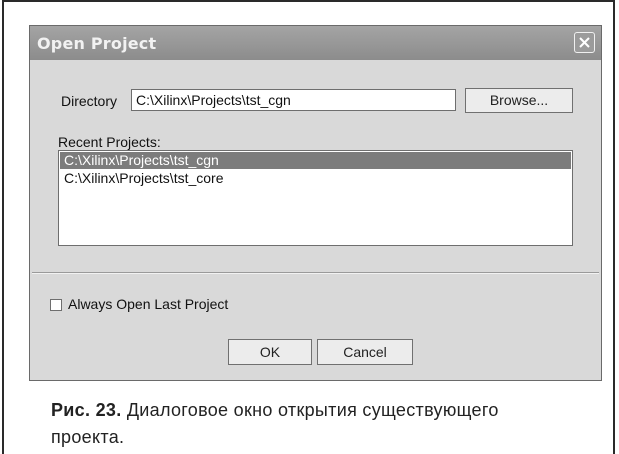 This screenshot has height=454, width=619. Describe the element at coordinates (86, 410) in the screenshot. I see `caption-prefix: Рис. 23.` at that location.